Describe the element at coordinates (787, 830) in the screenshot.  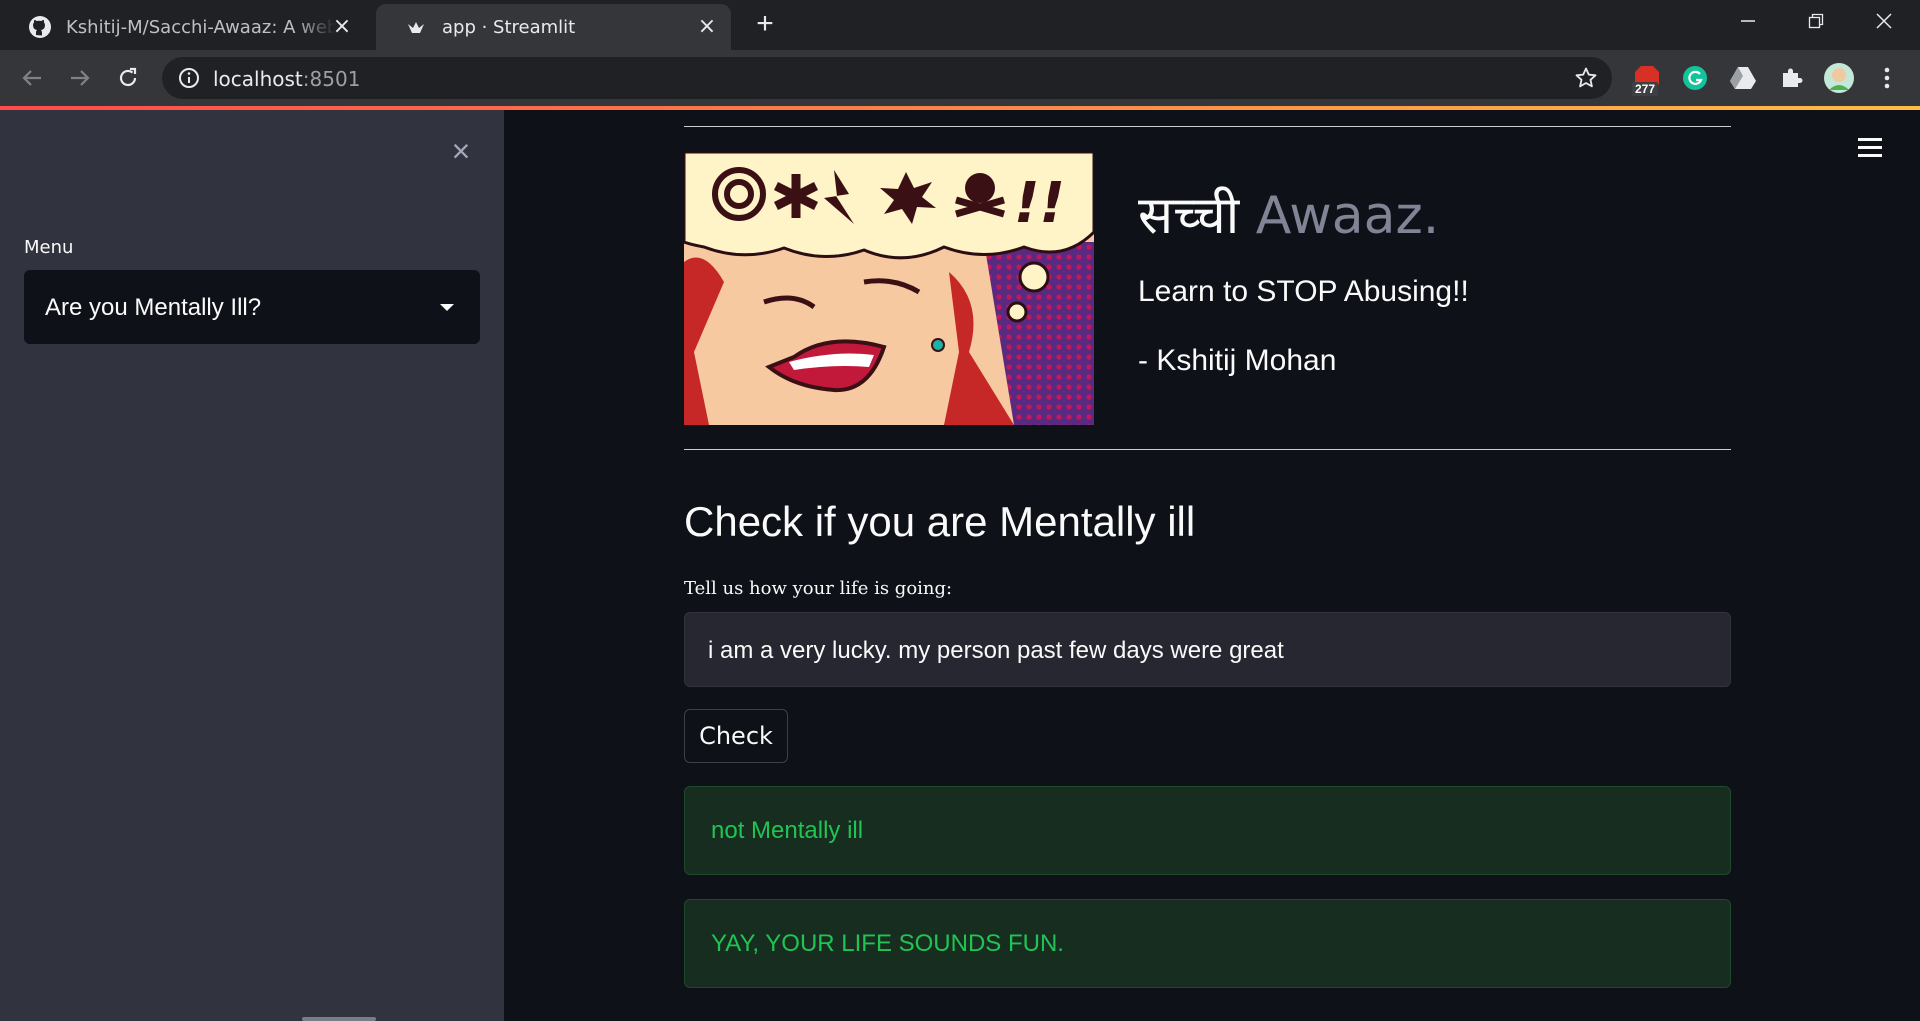
I see `result-message: not Mentally ill` at that location.